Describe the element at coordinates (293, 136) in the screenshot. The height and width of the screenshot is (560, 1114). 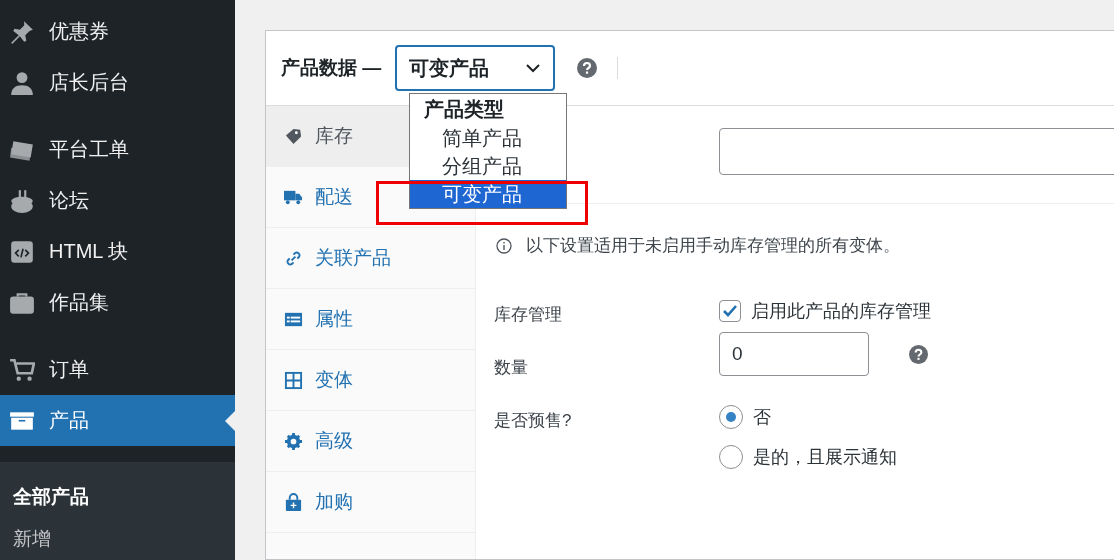
I see `tag-icon` at that location.